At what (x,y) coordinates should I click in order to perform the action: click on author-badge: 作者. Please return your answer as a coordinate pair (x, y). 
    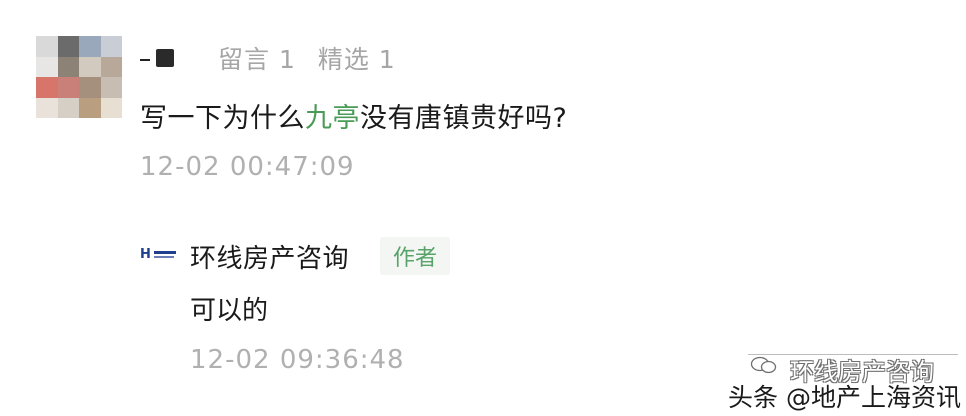
    Looking at the image, I should click on (415, 256).